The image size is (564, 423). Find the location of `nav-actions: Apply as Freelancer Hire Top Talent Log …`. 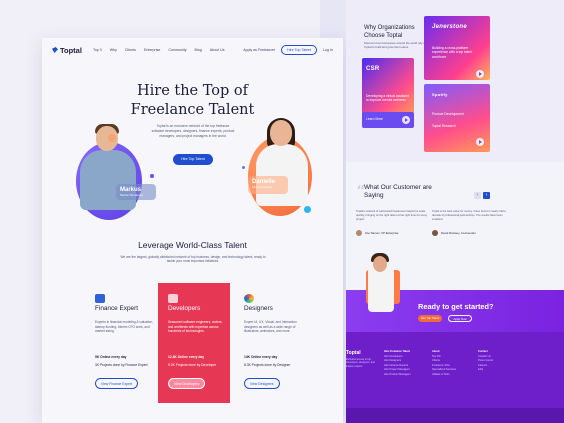

nav-actions: Apply as Freelancer Hire Top Talent Log … is located at coordinates (288, 50).